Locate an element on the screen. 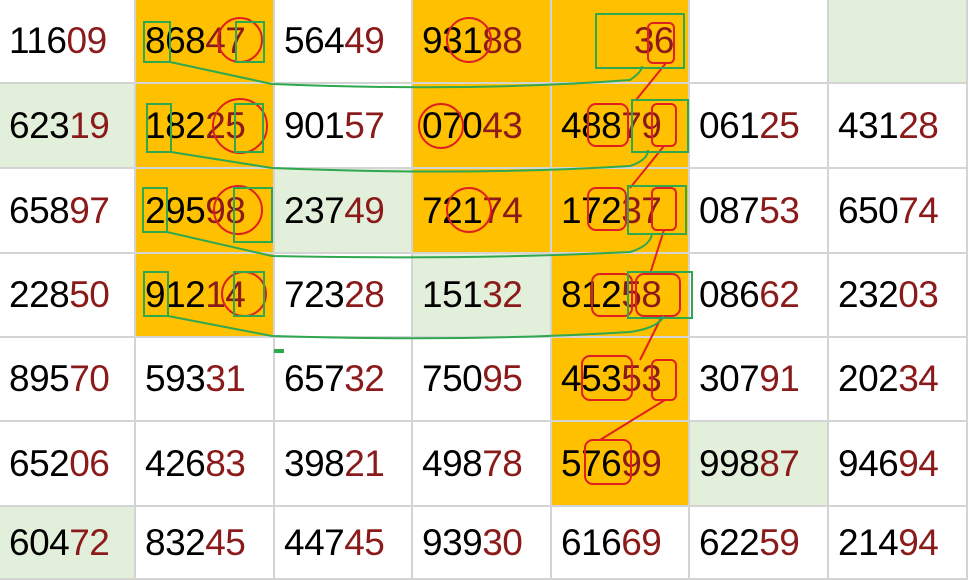 This screenshot has height=580, width=968. cell-prefix-digits: 228 is located at coordinates (39, 294).